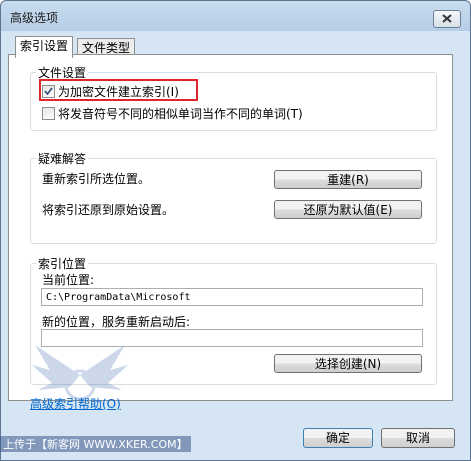 This screenshot has height=461, width=471. What do you see at coordinates (235, 15) in the screenshot?
I see `title-bar: 高级选项` at bounding box center [235, 15].